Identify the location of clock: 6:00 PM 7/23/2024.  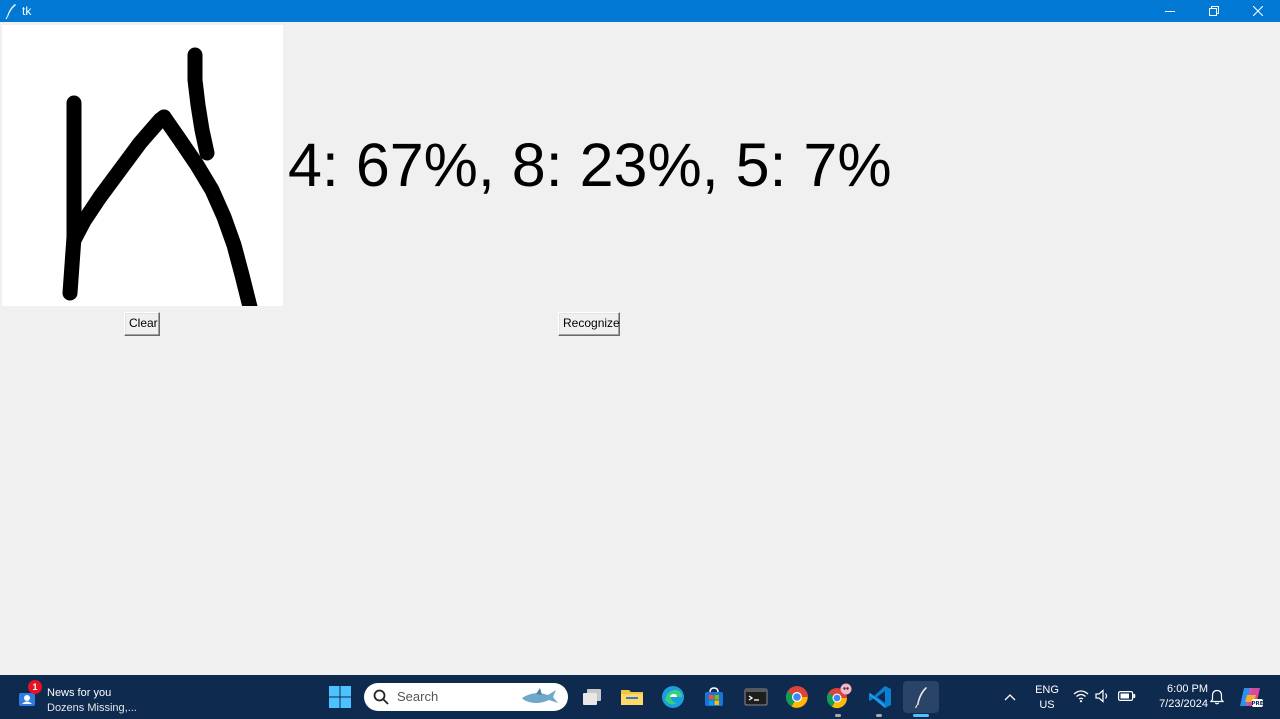
(1176, 698).